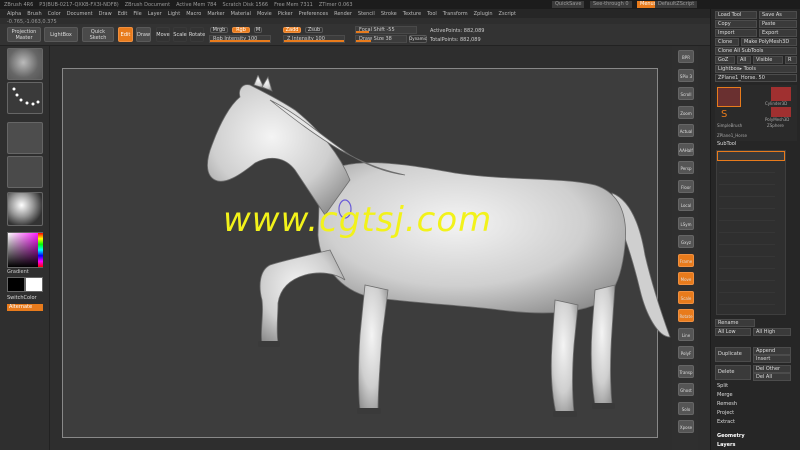 The height and width of the screenshot is (450, 800). I want to click on texture-icon, so click(25, 172).